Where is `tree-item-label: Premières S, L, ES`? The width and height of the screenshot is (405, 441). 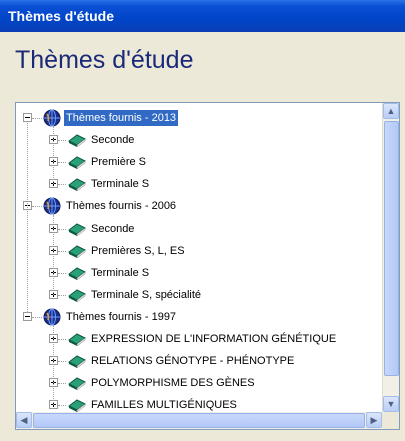
tree-item-label: Premières S, L, ES is located at coordinates (138, 251).